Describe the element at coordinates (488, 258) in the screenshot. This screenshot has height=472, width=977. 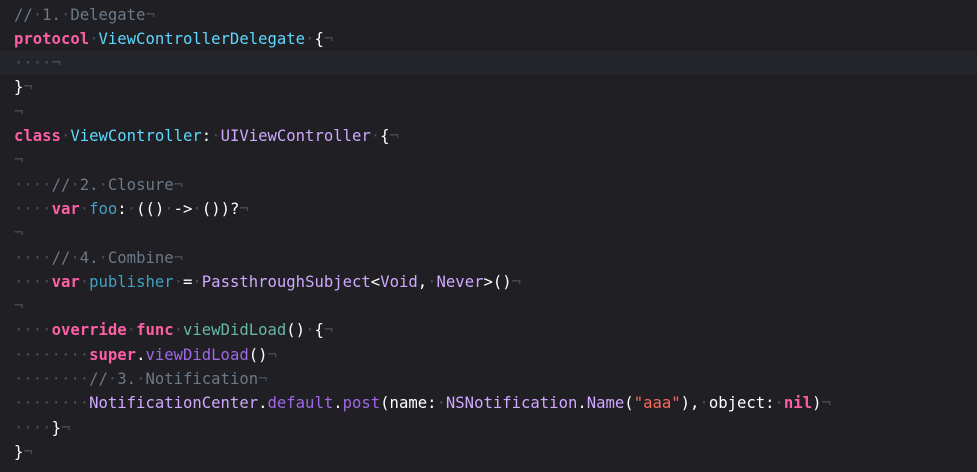
I see `code-line: ····//·4.·Combine¬` at that location.